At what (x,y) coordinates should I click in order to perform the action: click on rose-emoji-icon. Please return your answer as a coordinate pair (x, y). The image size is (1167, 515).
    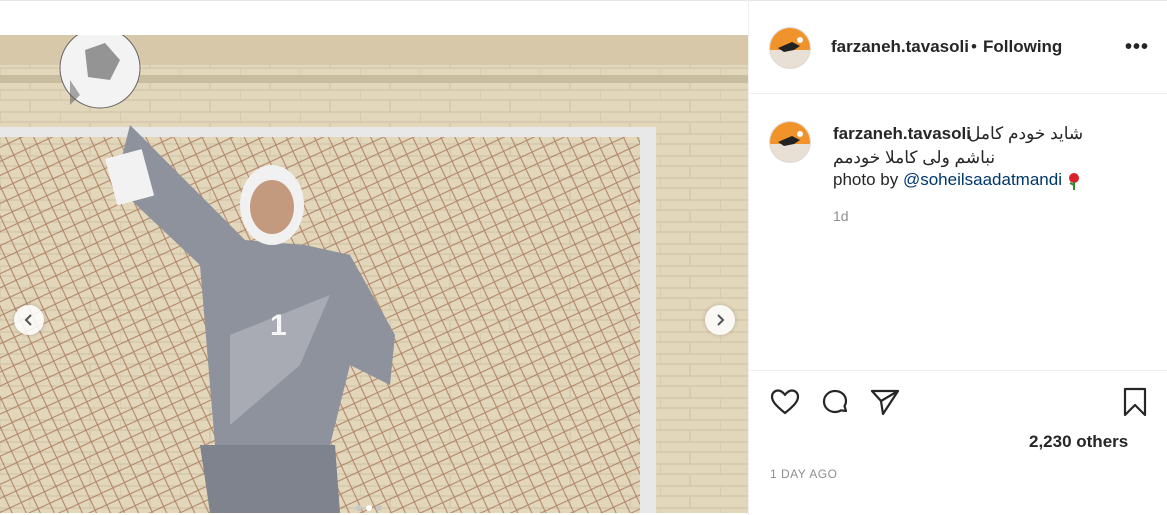
    Looking at the image, I should click on (1073, 181).